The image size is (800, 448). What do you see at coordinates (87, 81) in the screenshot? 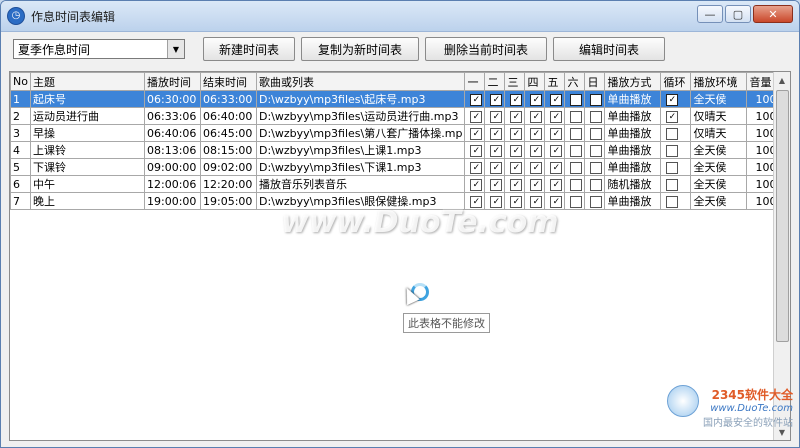
I see `column-header: 主题` at bounding box center [87, 81].